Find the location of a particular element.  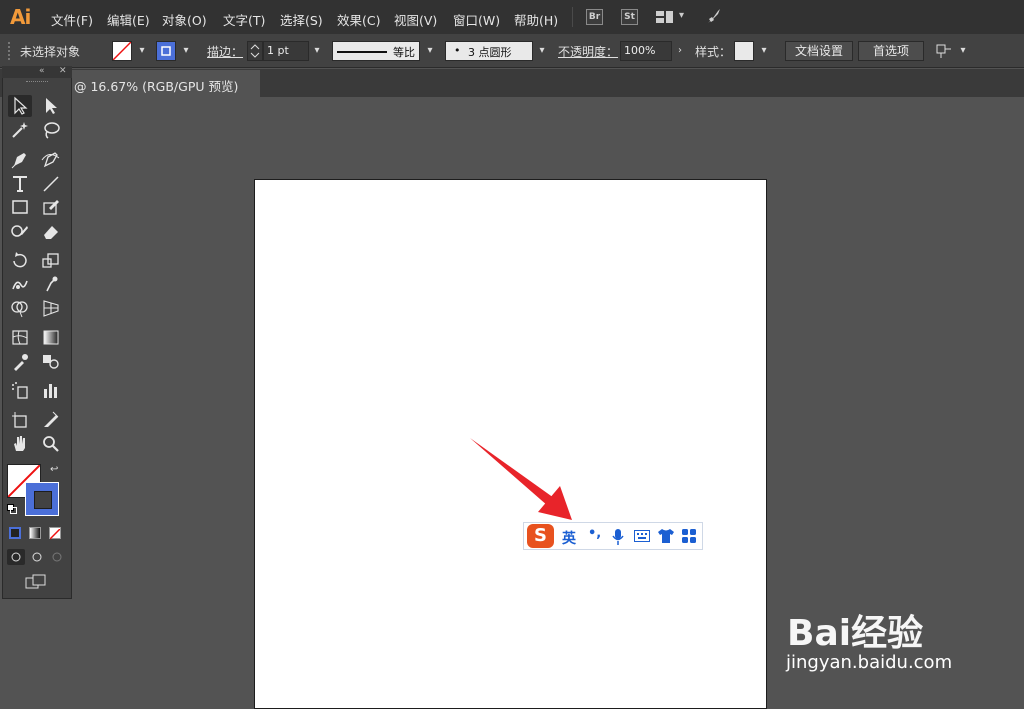

puppet-warp-tool is located at coordinates (51, 284).